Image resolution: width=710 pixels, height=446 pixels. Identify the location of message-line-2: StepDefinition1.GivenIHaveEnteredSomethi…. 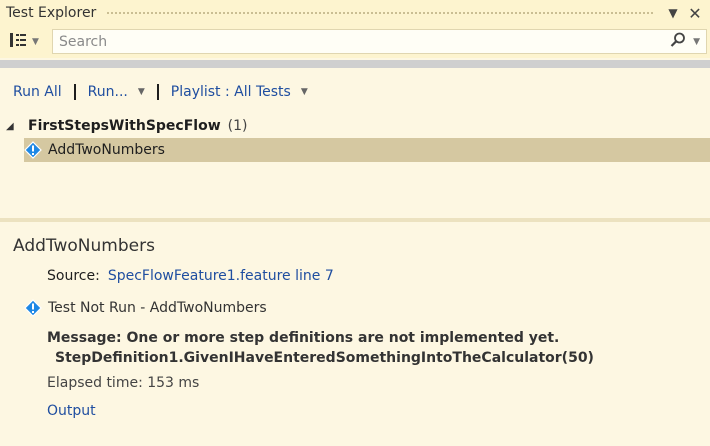
(324, 358).